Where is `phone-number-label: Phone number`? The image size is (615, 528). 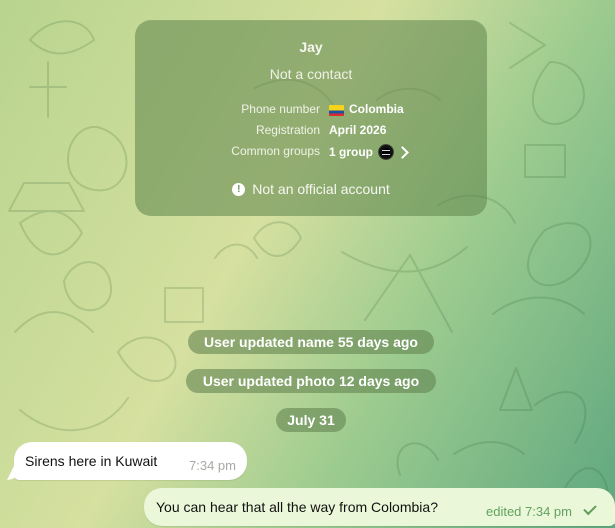 phone-number-label: Phone number is located at coordinates (280, 109).